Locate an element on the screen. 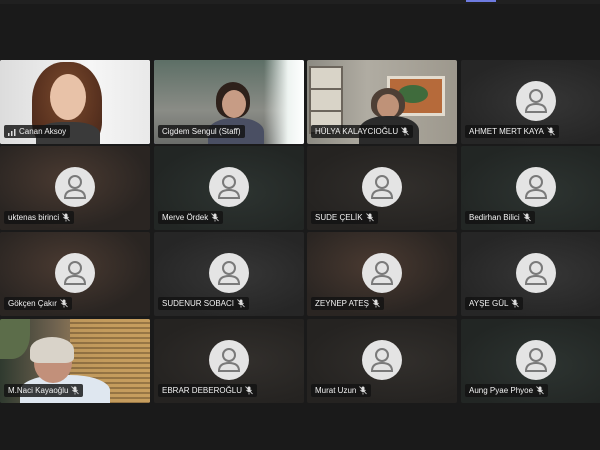  video-tile-uktenas-birinci: uktenas birinci is located at coordinates (75, 188).